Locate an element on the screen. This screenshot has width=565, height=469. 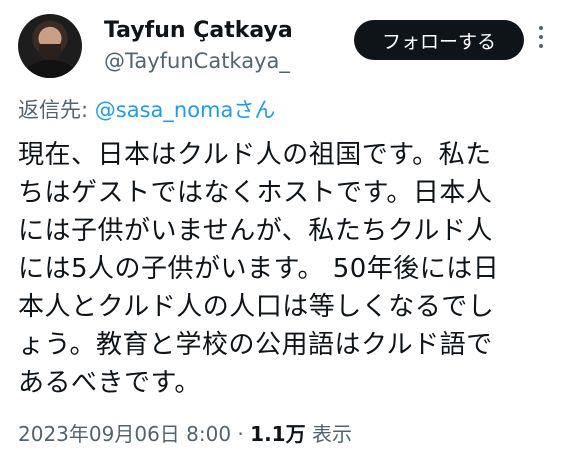
avatar-shoulders is located at coordinates (50, 69).